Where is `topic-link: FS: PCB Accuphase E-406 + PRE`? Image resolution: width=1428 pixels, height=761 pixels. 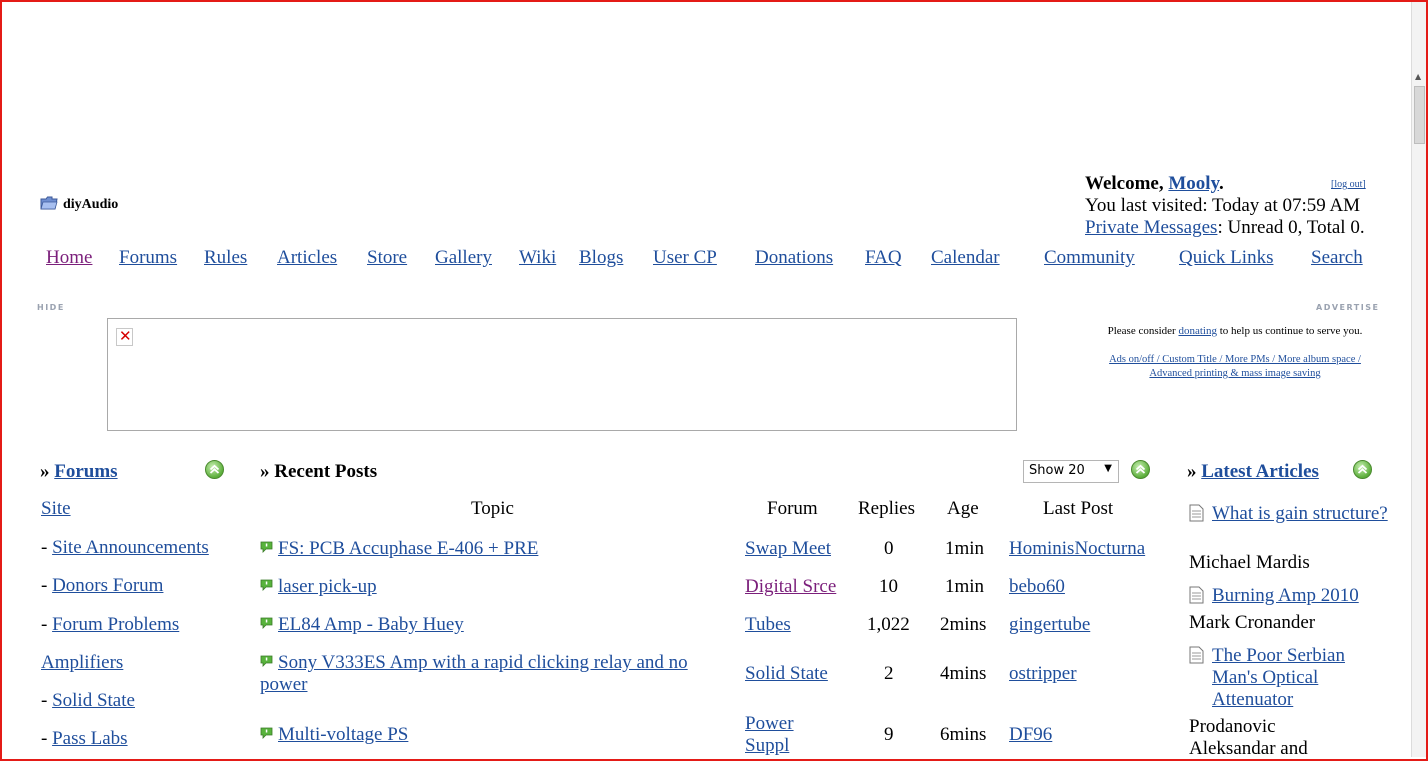 topic-link: FS: PCB Accuphase E-406 + PRE is located at coordinates (408, 548).